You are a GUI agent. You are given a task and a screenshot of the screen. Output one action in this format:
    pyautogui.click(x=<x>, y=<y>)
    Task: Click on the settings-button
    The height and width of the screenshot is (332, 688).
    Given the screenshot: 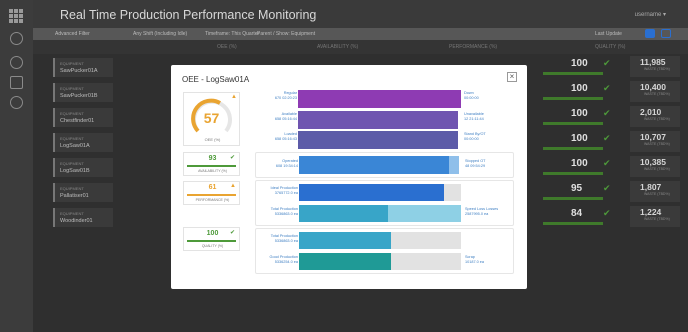 What is the action you would take?
    pyautogui.click(x=666, y=33)
    